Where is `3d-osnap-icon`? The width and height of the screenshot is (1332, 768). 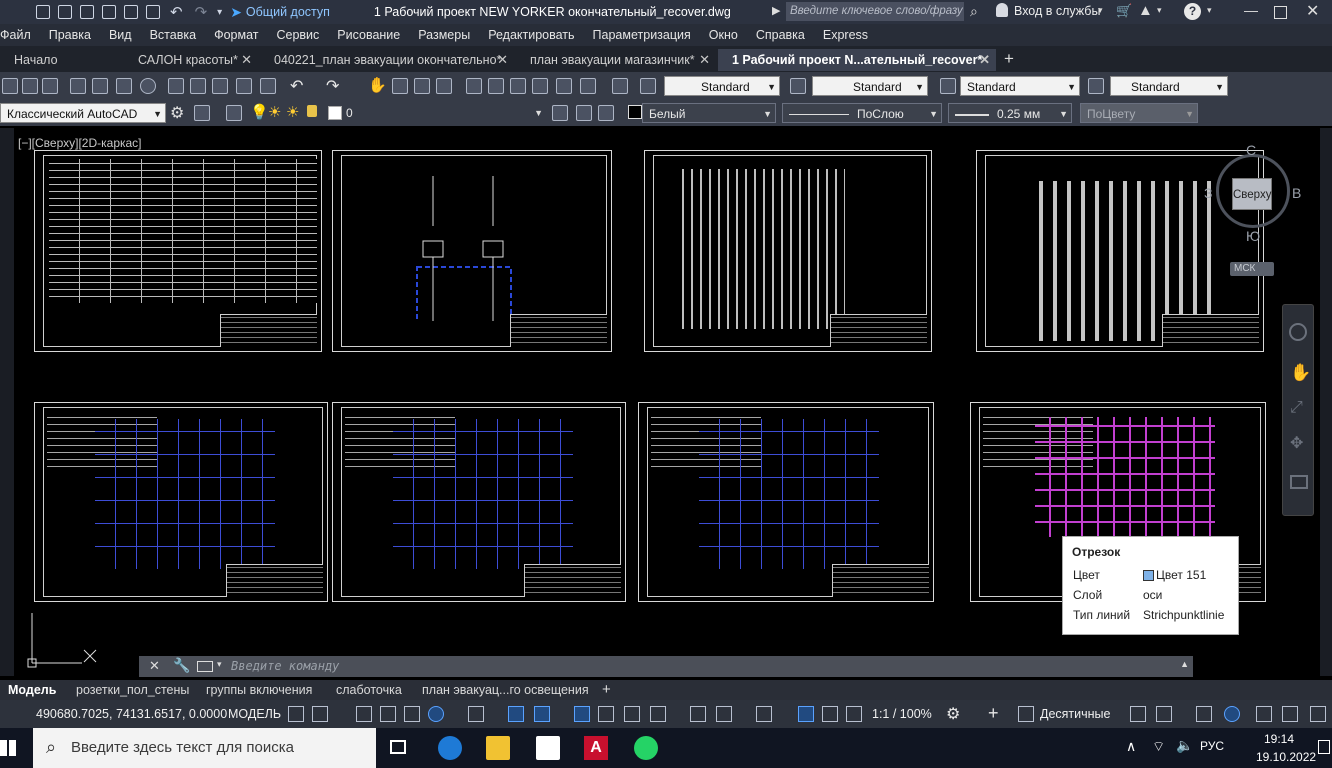 3d-osnap-icon is located at coordinates (658, 714).